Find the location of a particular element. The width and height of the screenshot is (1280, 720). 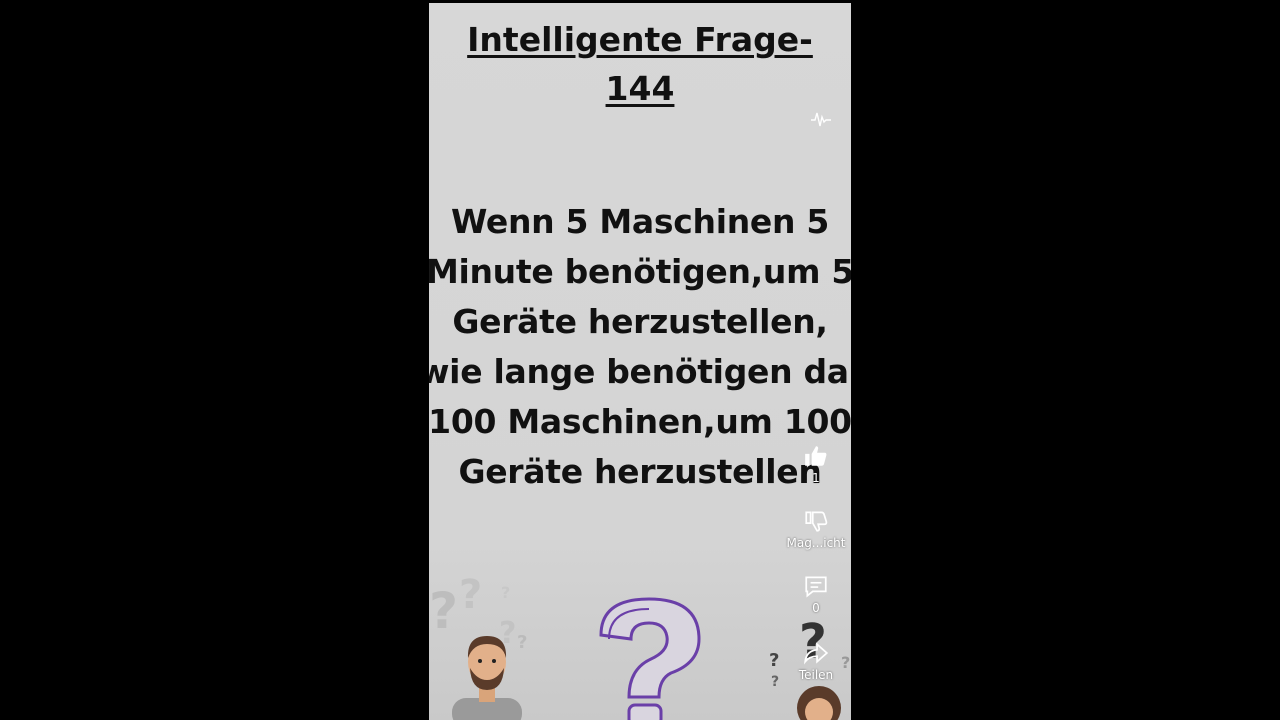

audio-pulse-icon is located at coordinates (821, 121).